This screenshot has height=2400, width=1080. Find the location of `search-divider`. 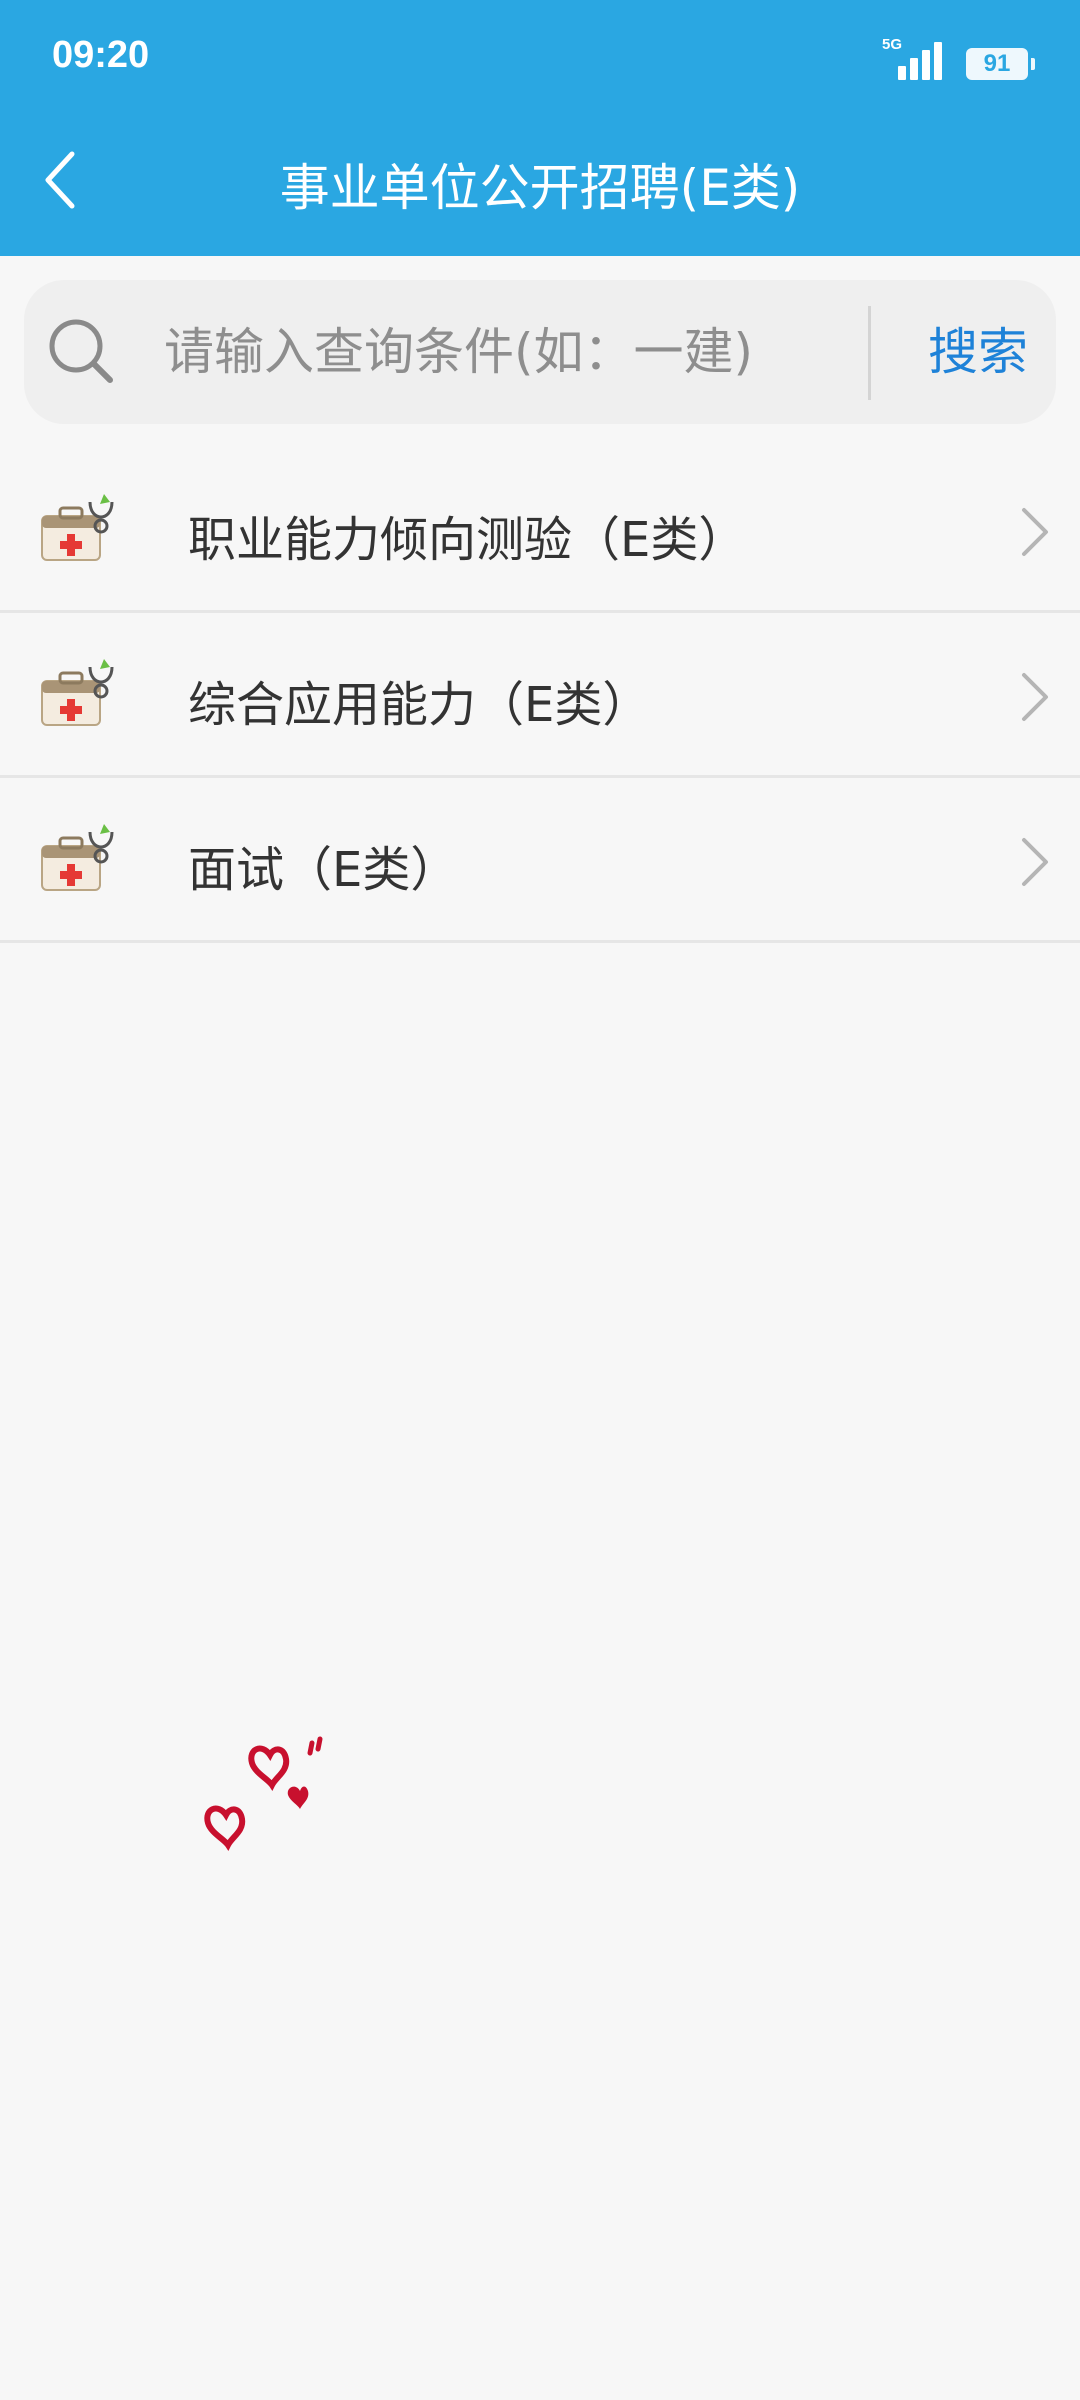

search-divider is located at coordinates (869, 353).